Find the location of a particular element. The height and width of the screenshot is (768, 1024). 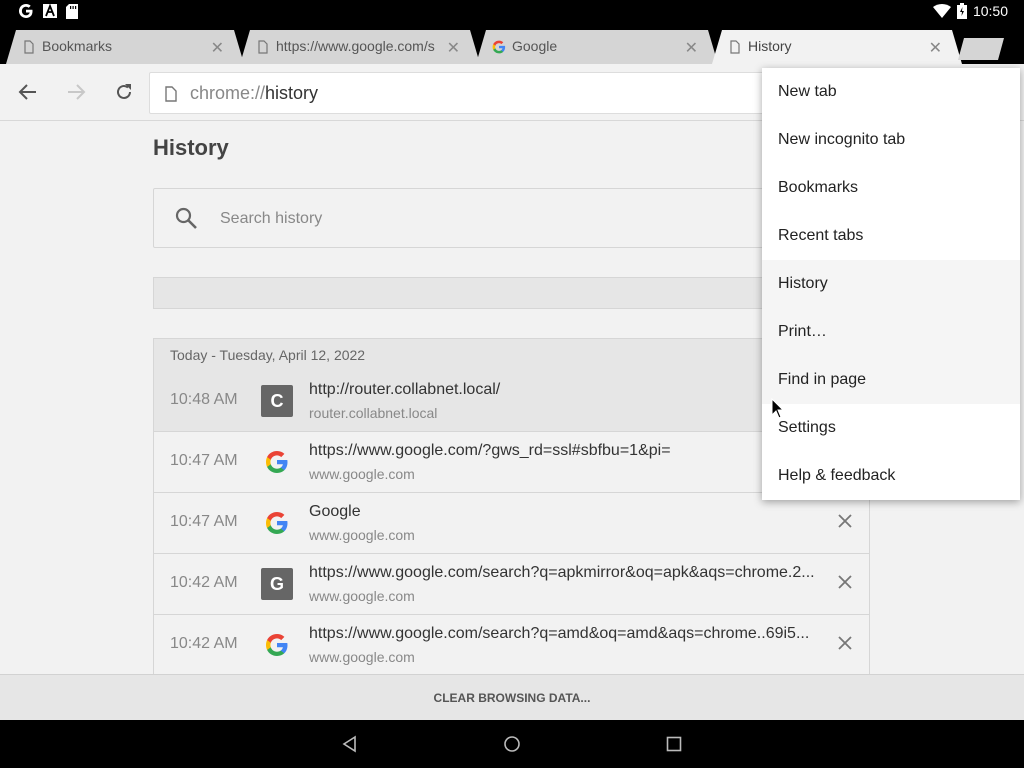

search-placeholder: Search history is located at coordinates (271, 218).